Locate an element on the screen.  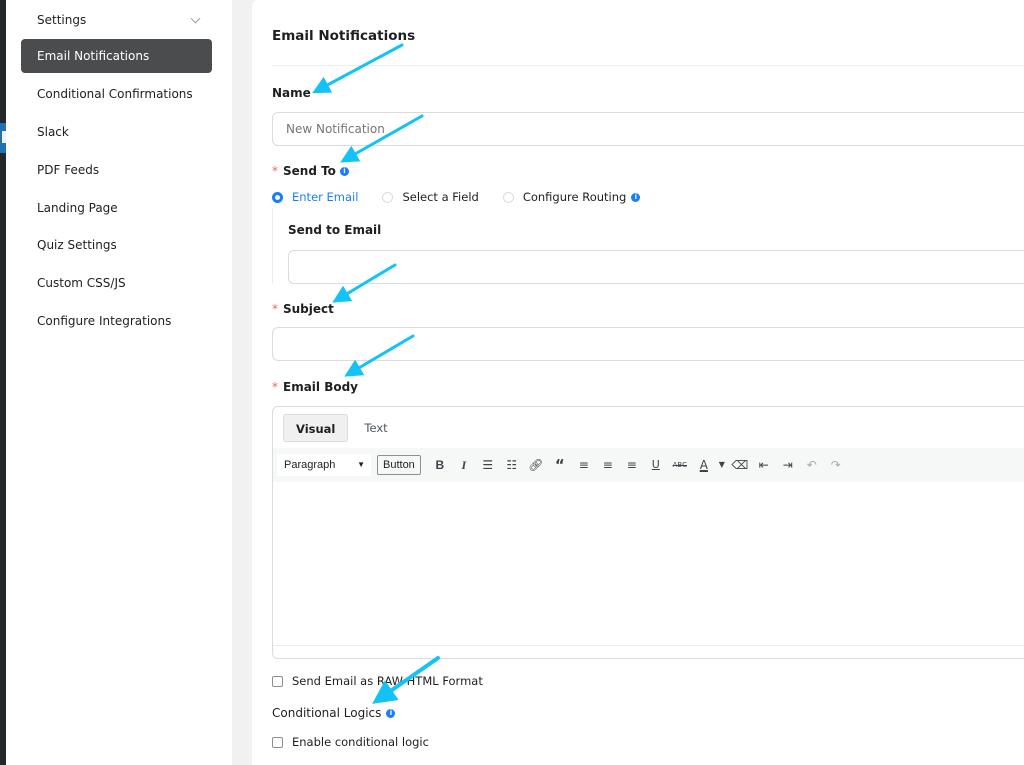
color-dropdown-icon: ▼ is located at coordinates (722, 465).